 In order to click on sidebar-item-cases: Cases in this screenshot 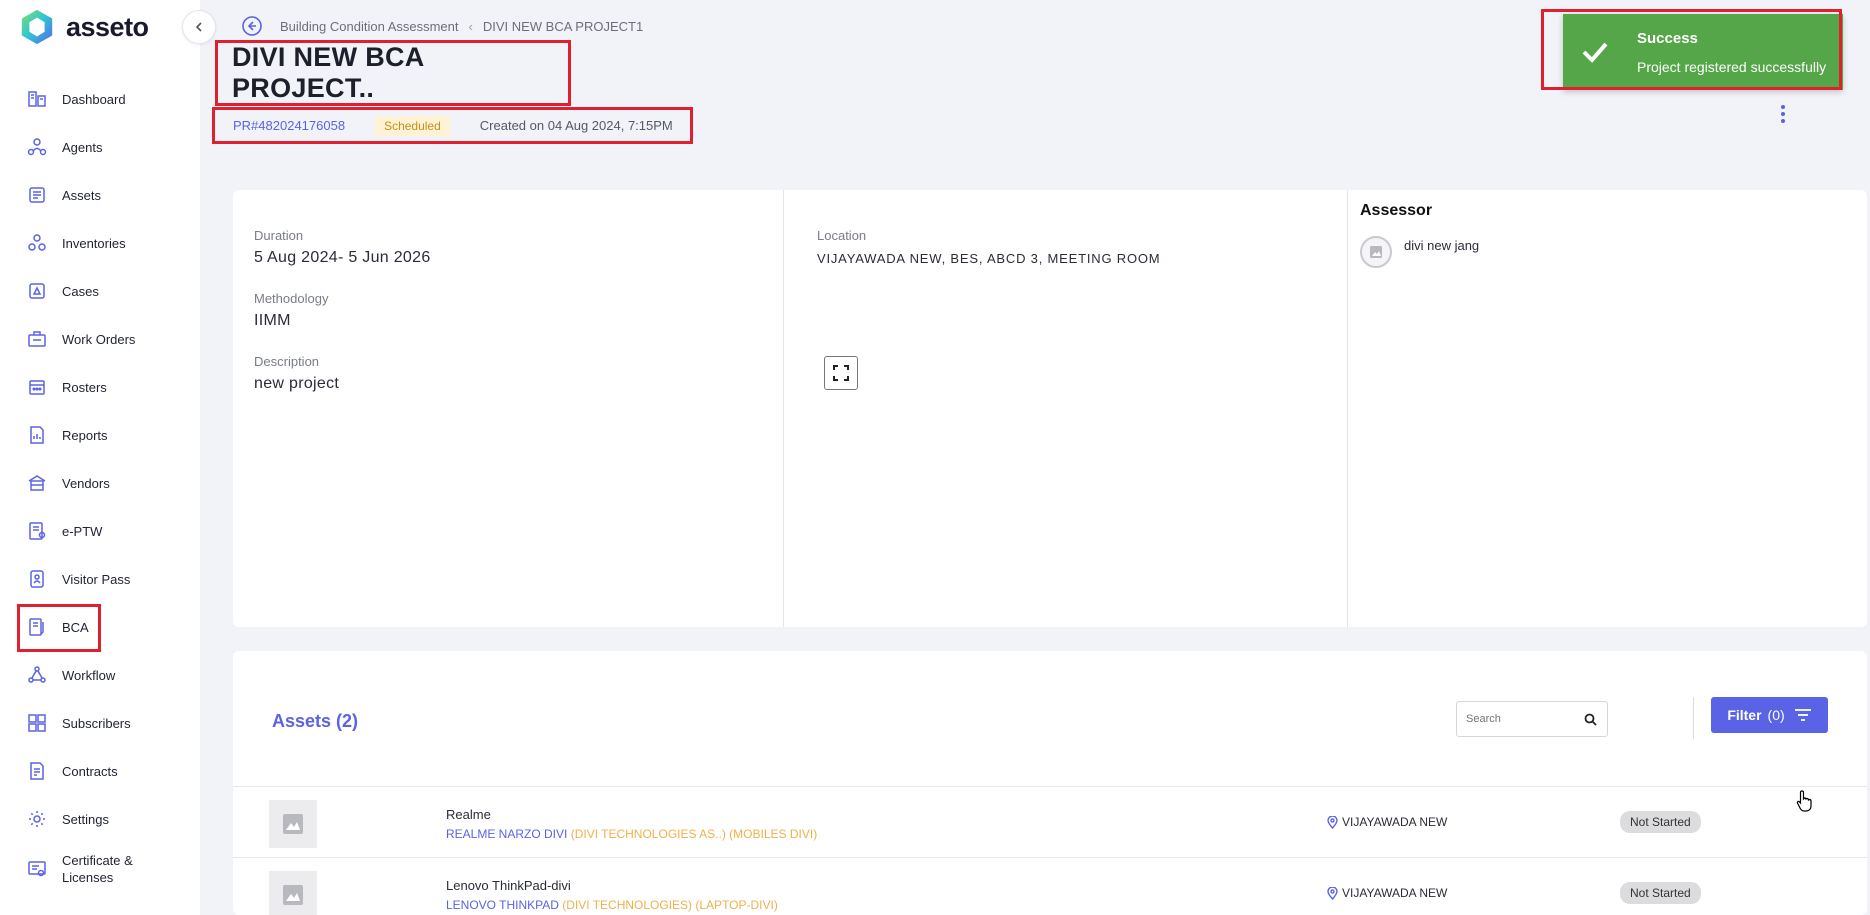, I will do `click(100, 291)`.